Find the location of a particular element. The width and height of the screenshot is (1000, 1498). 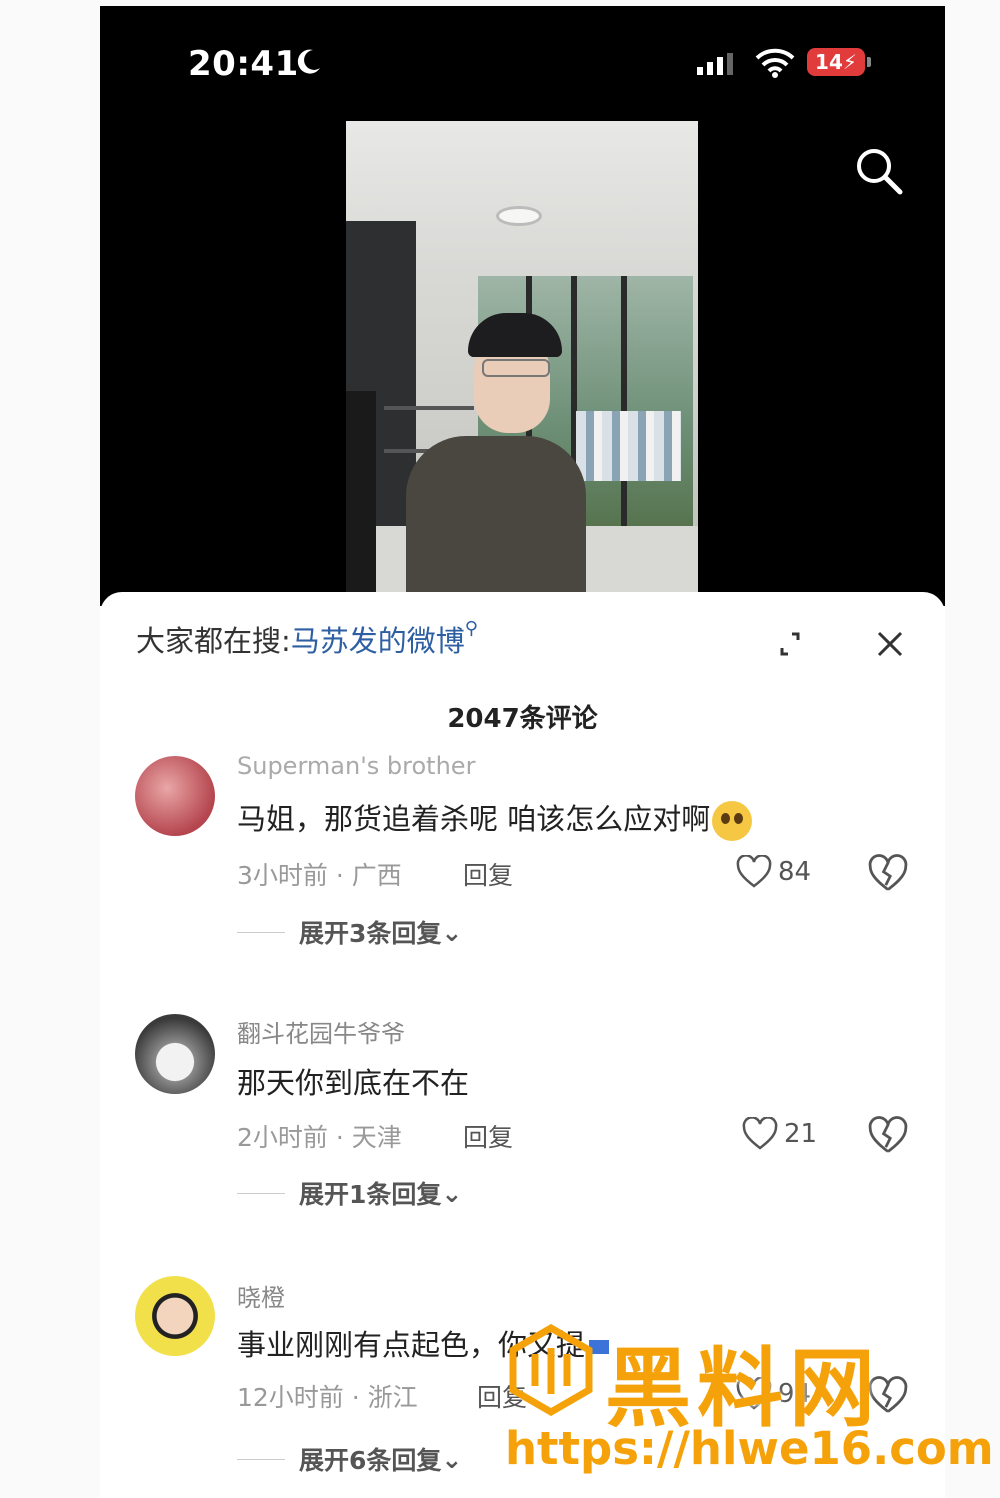

expand-replies: 展开1条回复 ⌄ is located at coordinates (349, 1193).